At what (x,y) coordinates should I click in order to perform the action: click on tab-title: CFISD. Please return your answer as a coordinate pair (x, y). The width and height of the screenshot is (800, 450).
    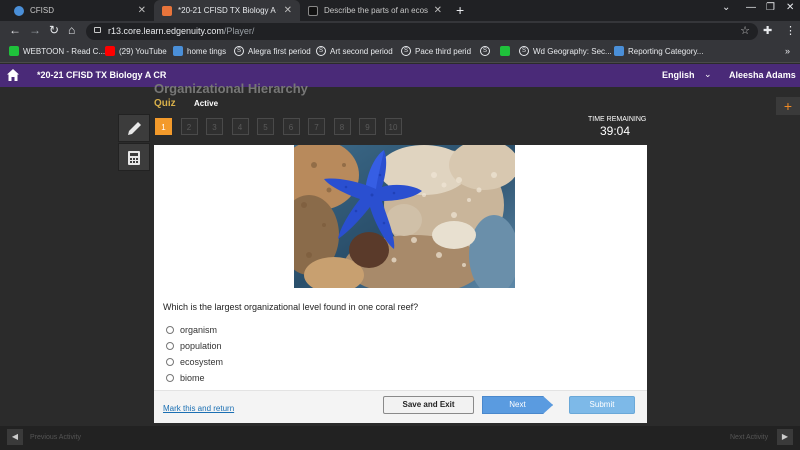
    Looking at the image, I should click on (42, 10).